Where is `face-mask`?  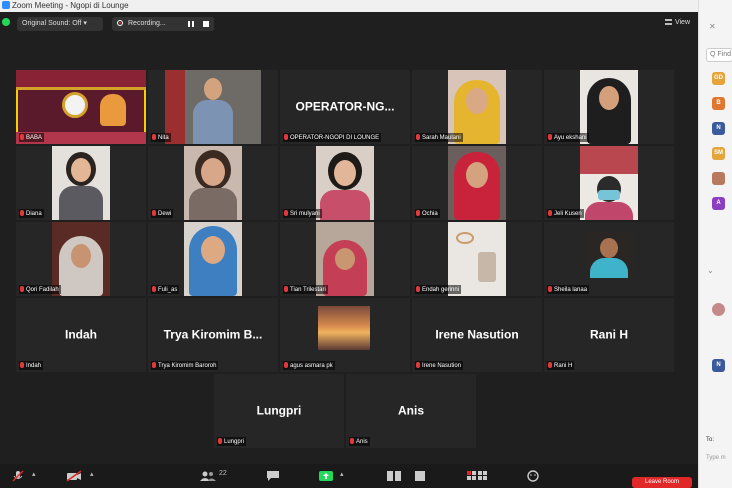
face-mask is located at coordinates (609, 195).